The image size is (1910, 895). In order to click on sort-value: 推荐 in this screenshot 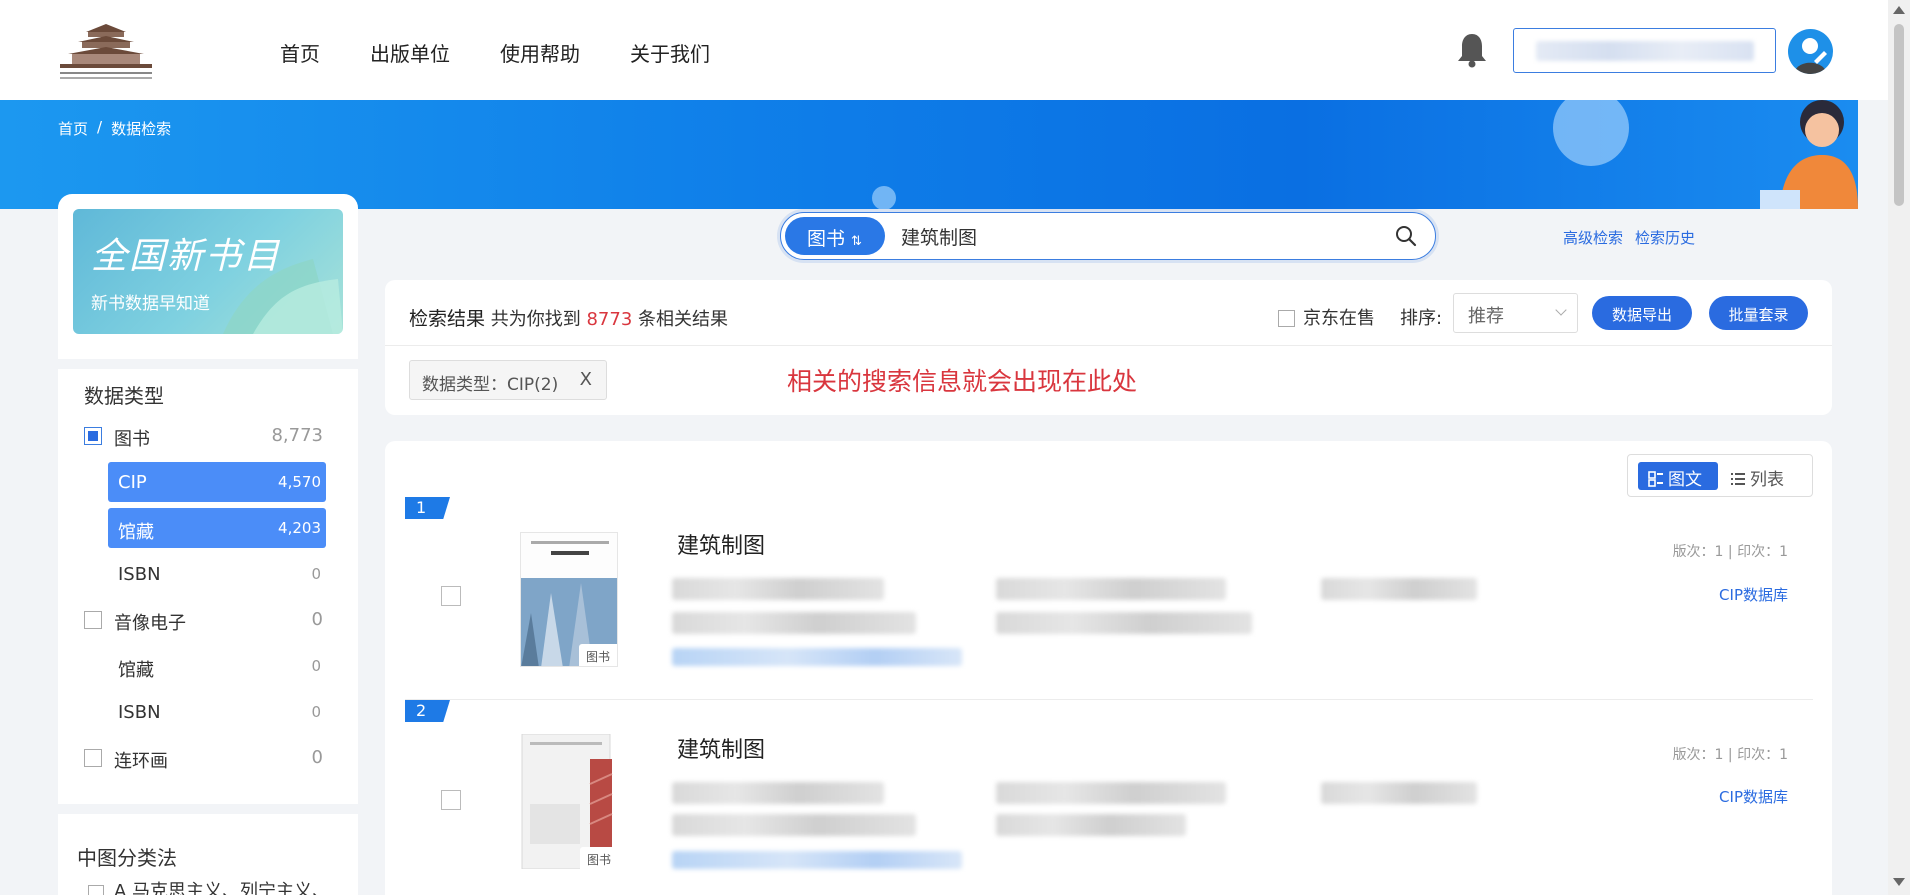, I will do `click(1486, 316)`.